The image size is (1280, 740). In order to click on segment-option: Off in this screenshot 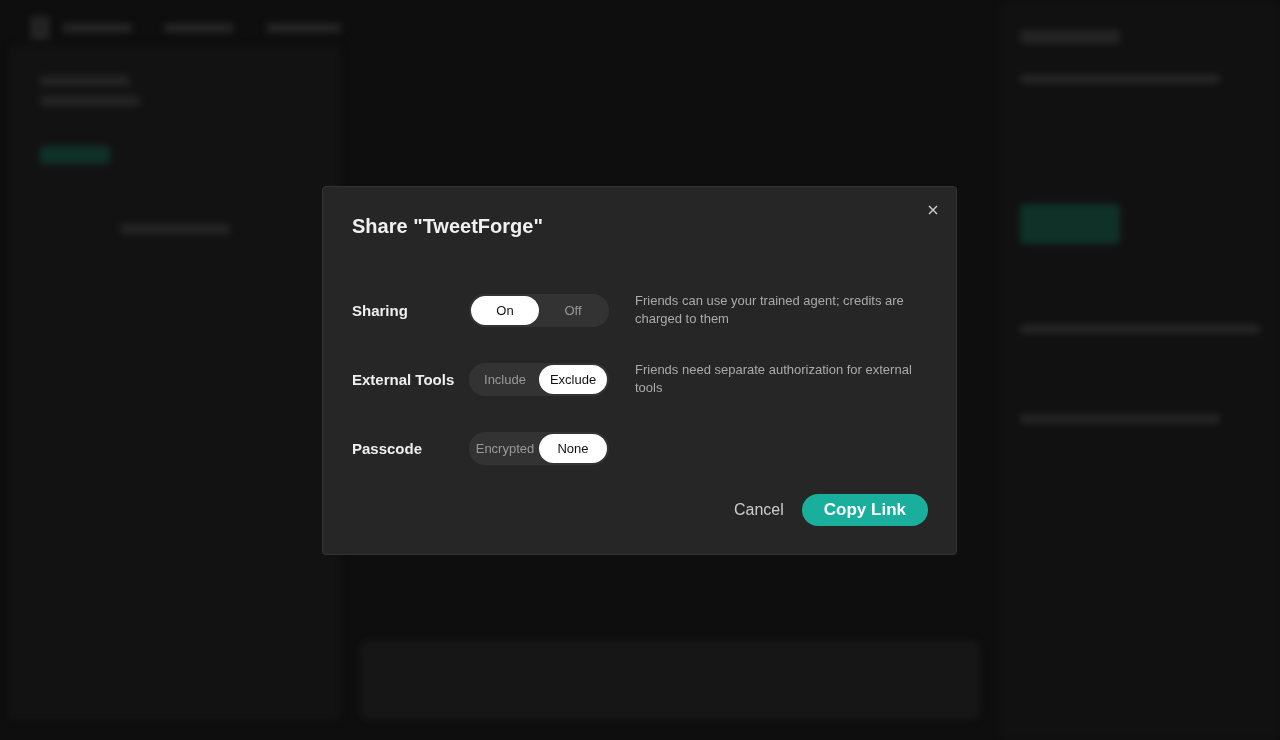, I will do `click(573, 310)`.